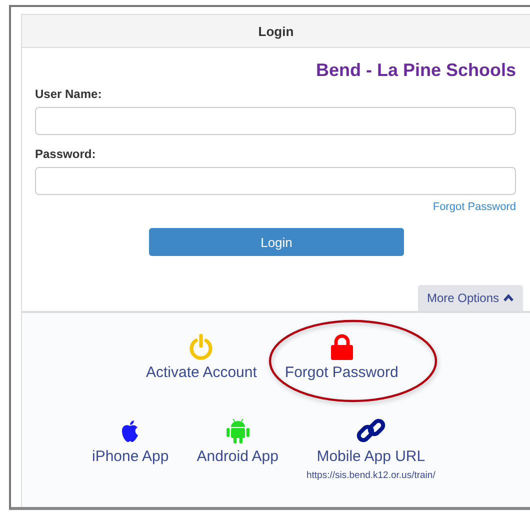 Image resolution: width=530 pixels, height=520 pixels. I want to click on link-icon, so click(371, 431).